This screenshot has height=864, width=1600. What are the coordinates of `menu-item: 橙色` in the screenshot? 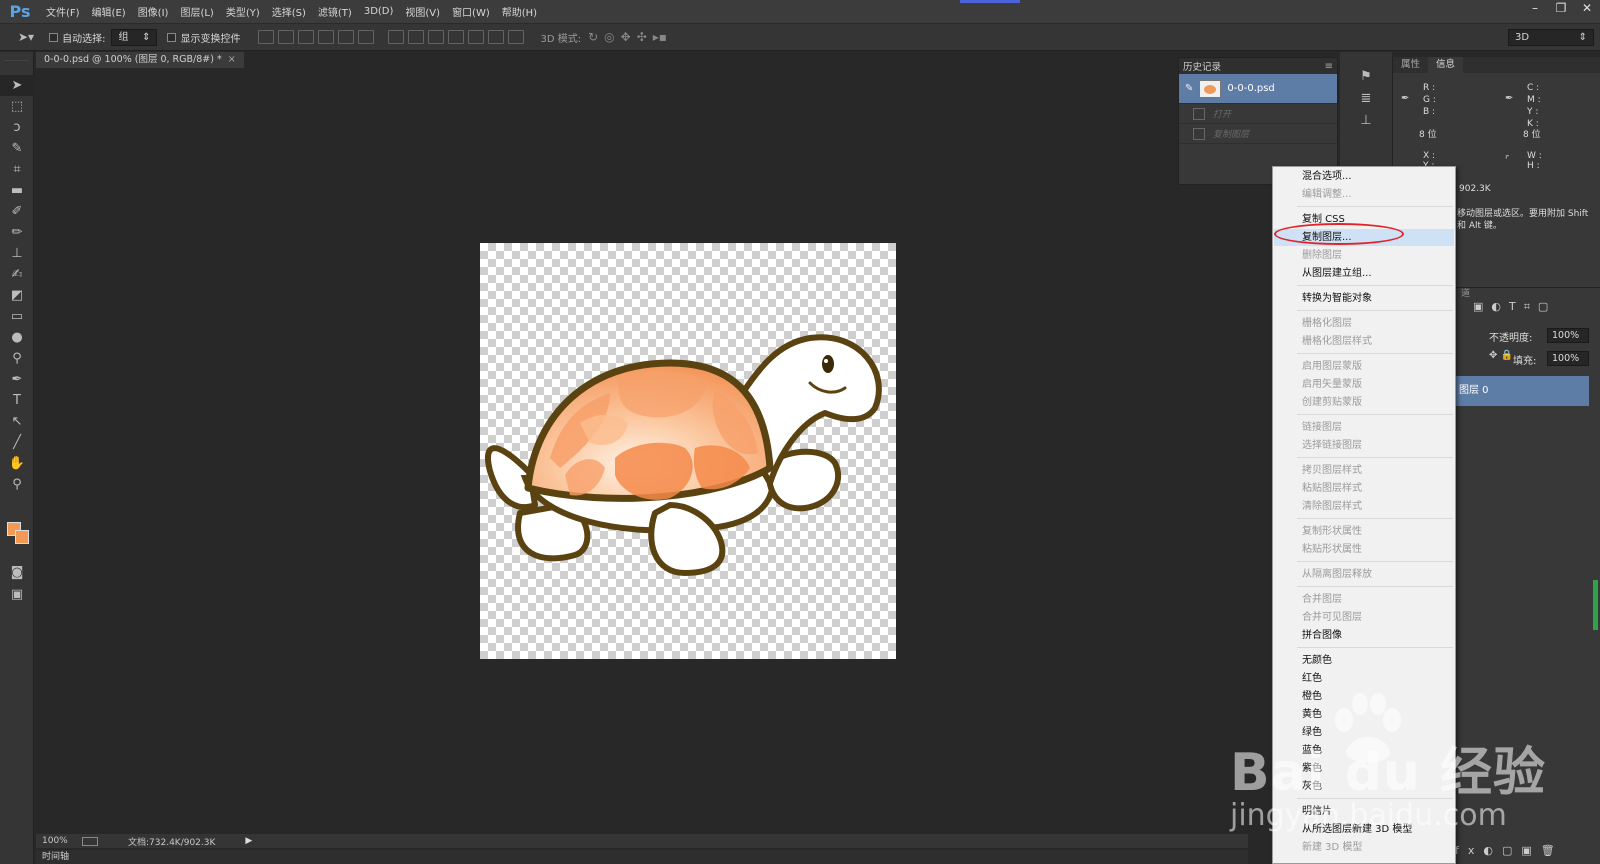 It's located at (1364, 696).